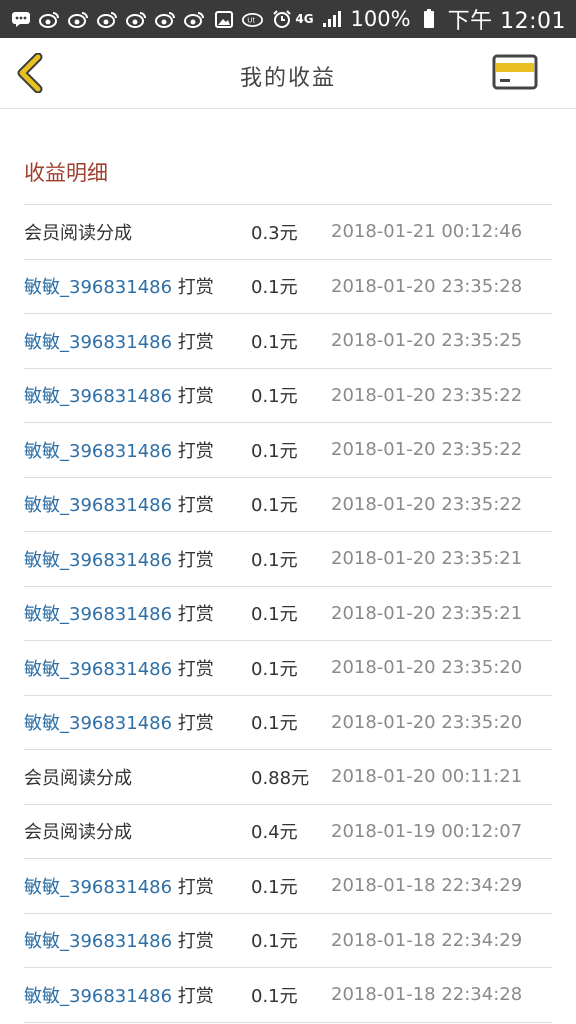 This screenshot has width=576, height=1024. Describe the element at coordinates (281, 19) in the screenshot. I see `alarm-icon` at that location.